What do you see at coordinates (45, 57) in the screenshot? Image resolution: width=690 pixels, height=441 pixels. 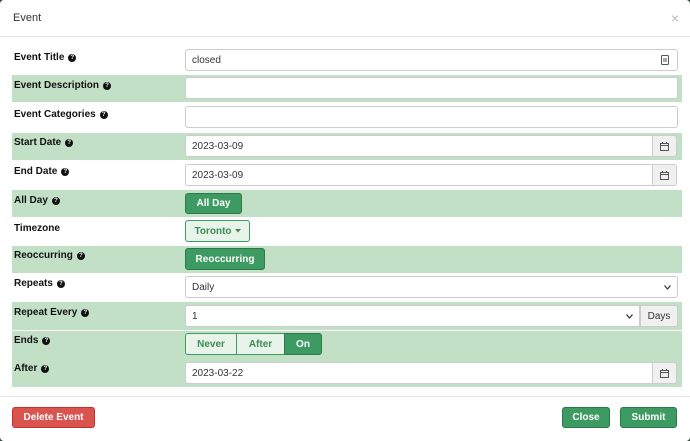 I see `event-title-label: Event Title?` at bounding box center [45, 57].